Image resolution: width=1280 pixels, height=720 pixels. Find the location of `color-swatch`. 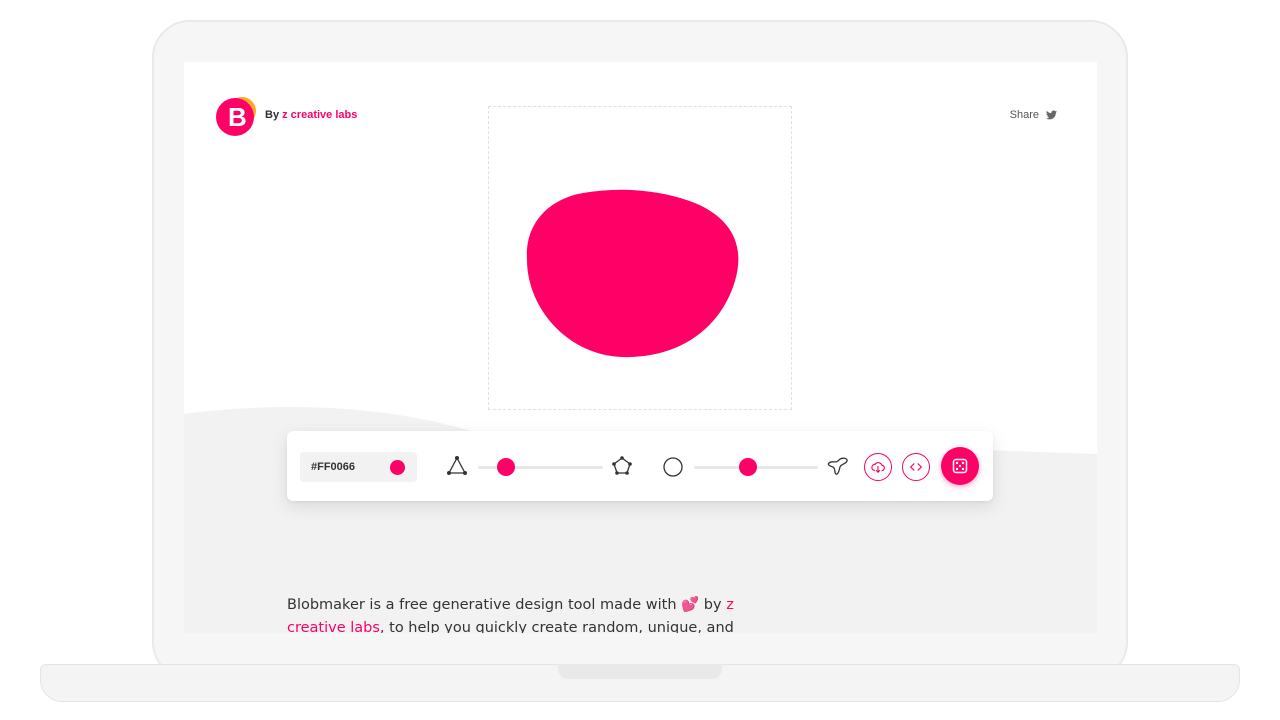

color-swatch is located at coordinates (397, 467).